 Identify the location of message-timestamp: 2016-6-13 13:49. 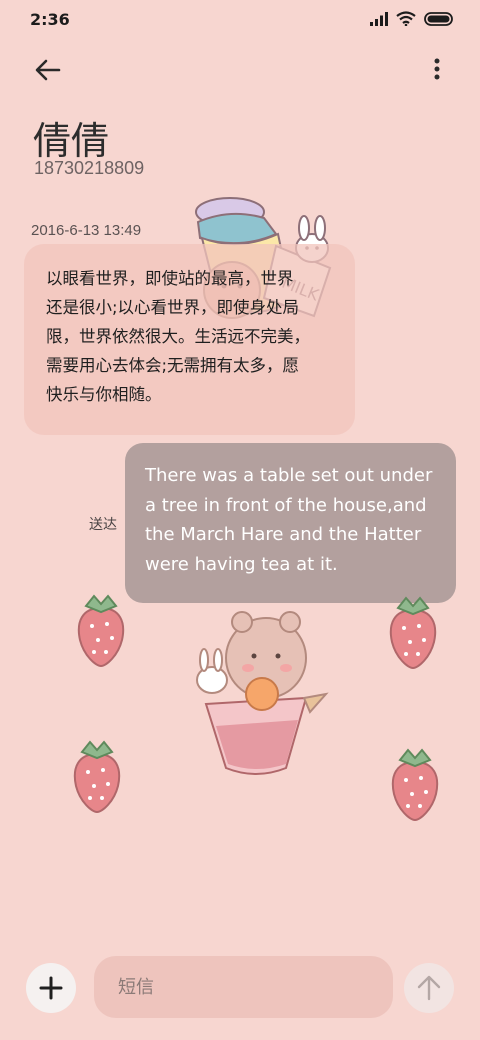
(86, 230).